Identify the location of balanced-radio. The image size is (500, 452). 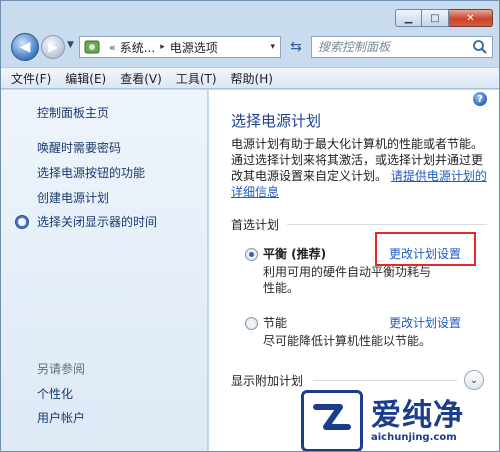
(251, 254).